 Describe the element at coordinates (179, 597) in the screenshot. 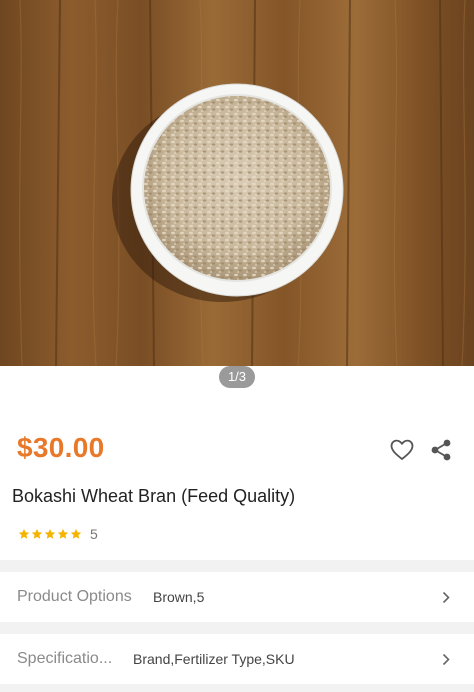

I see `product-options-value: Brown,5` at that location.